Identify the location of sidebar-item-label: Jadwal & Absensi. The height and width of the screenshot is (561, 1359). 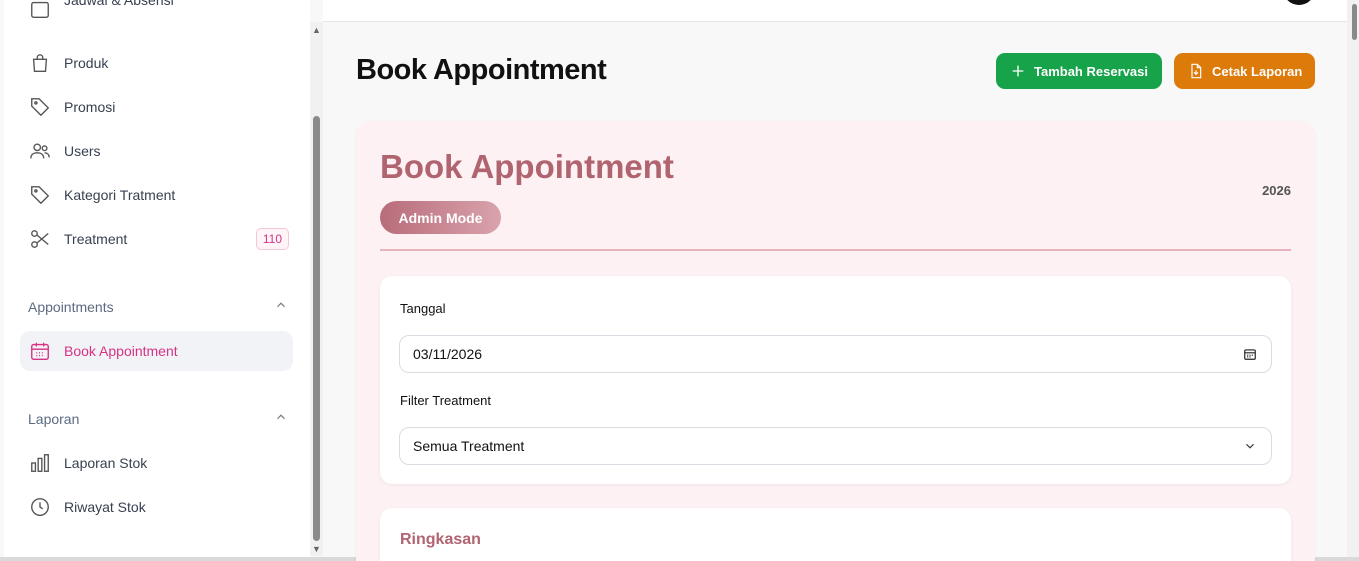
(119, 4).